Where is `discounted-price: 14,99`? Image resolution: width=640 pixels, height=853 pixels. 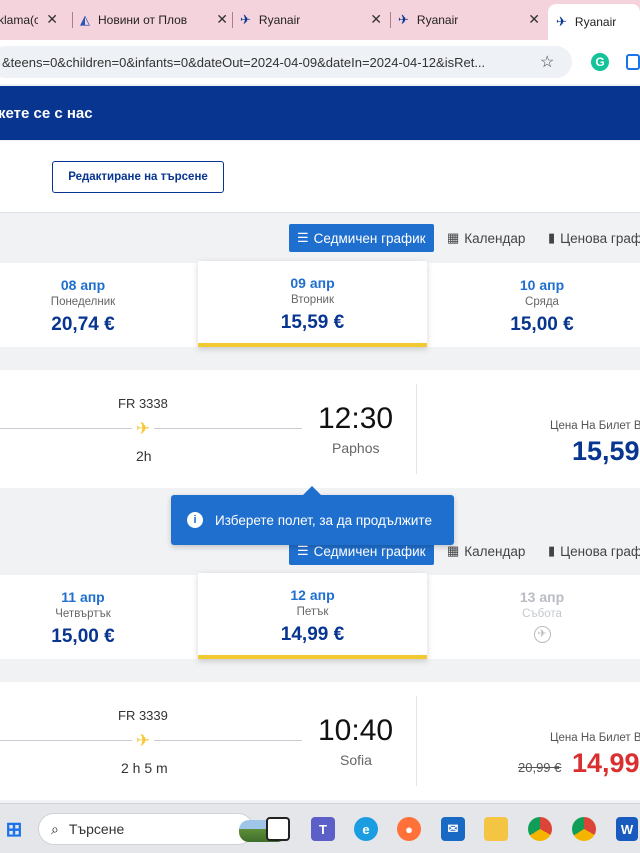 discounted-price: 14,99 is located at coordinates (606, 763).